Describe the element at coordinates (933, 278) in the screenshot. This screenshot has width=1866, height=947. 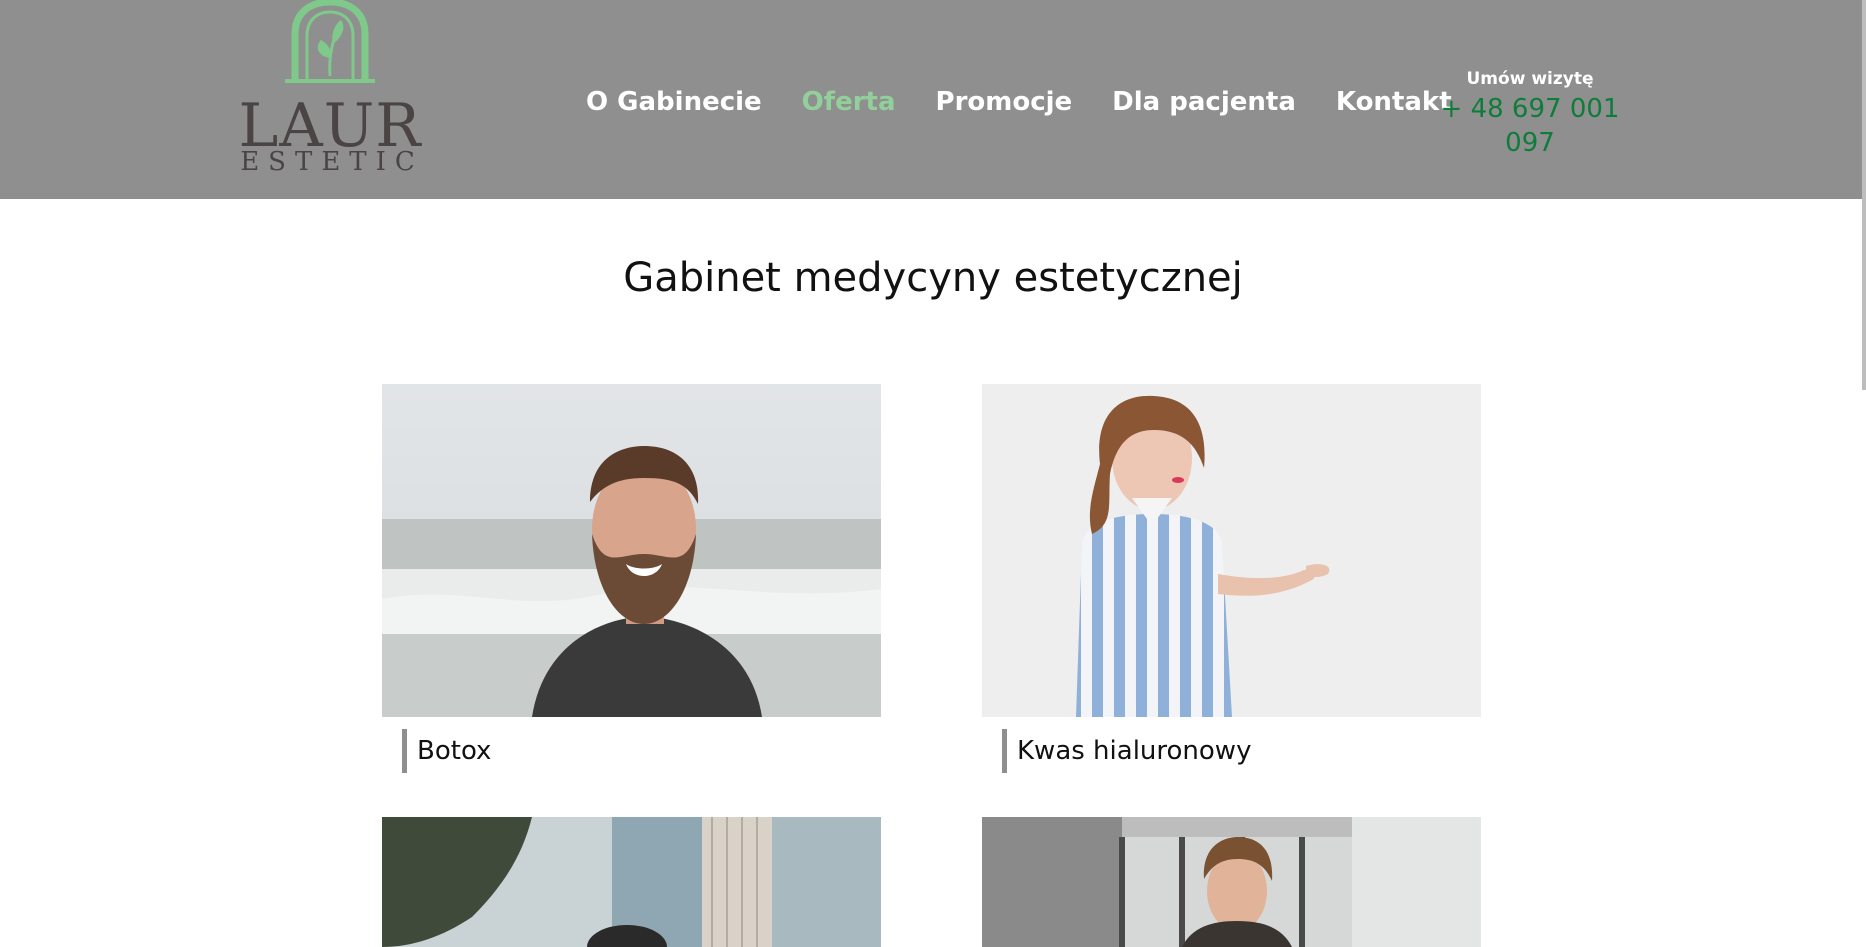
I see `page-title: Gabinet medycyny estetycznej` at that location.